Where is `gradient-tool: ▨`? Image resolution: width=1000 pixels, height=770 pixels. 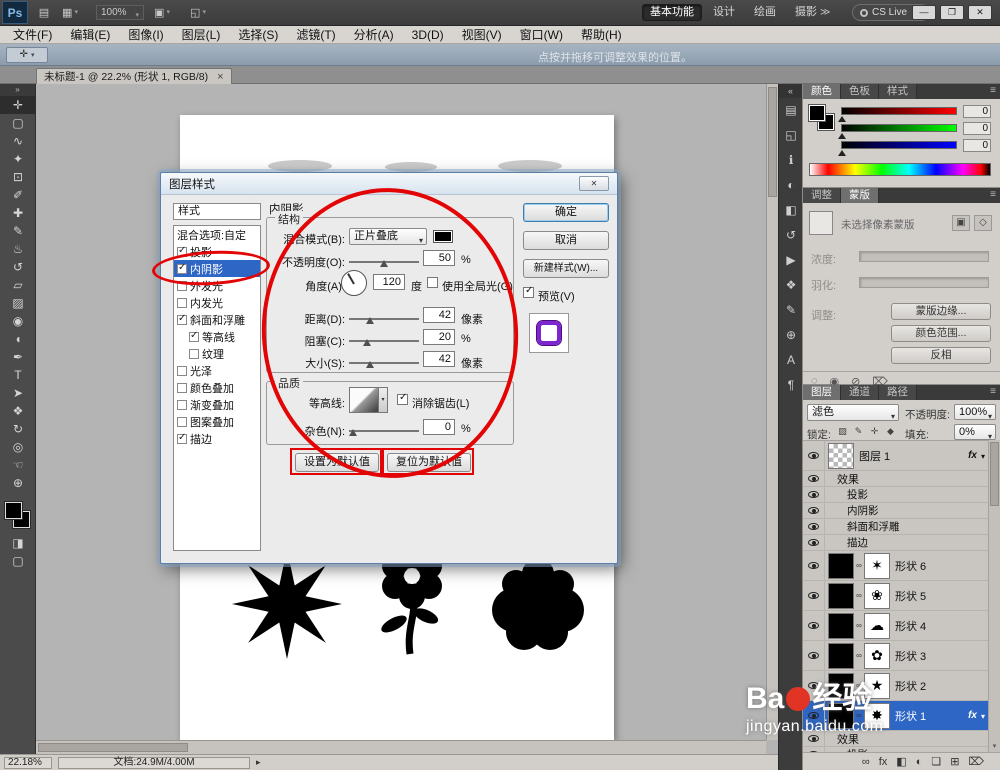 gradient-tool: ▨ is located at coordinates (18, 303).